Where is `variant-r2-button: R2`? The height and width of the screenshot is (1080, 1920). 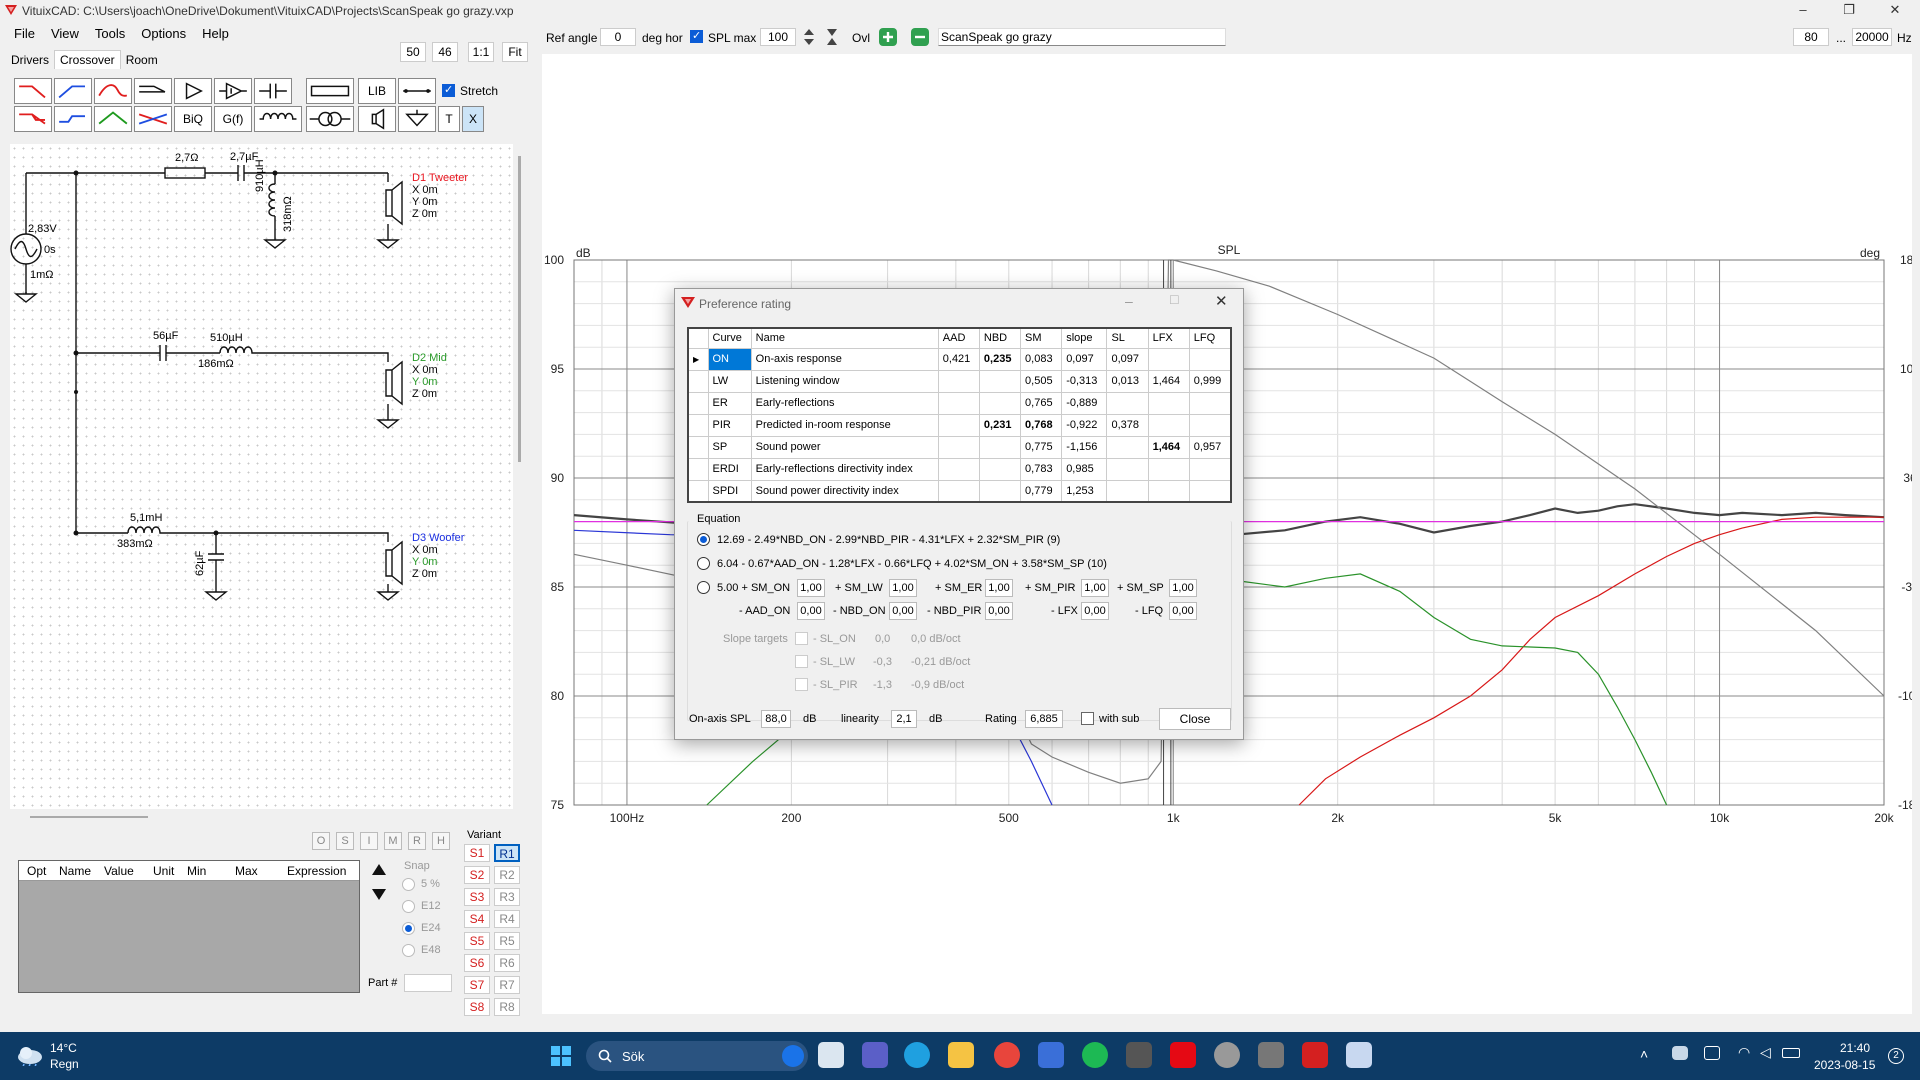
variant-r2-button: R2 is located at coordinates (507, 875).